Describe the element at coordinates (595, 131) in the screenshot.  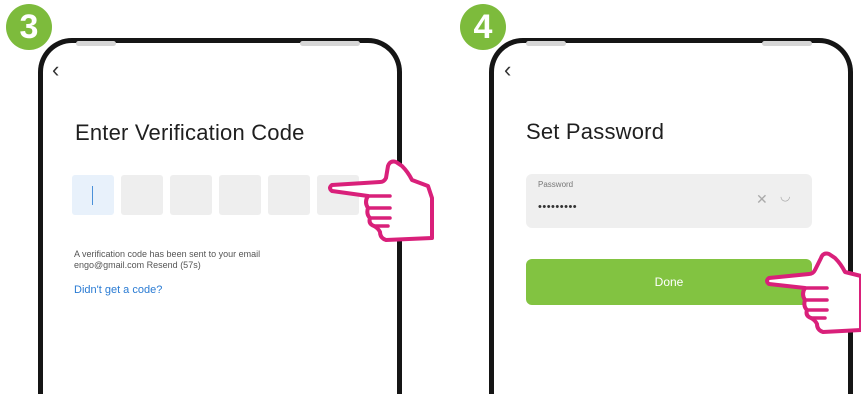
I see `page-title: Set Password` at that location.